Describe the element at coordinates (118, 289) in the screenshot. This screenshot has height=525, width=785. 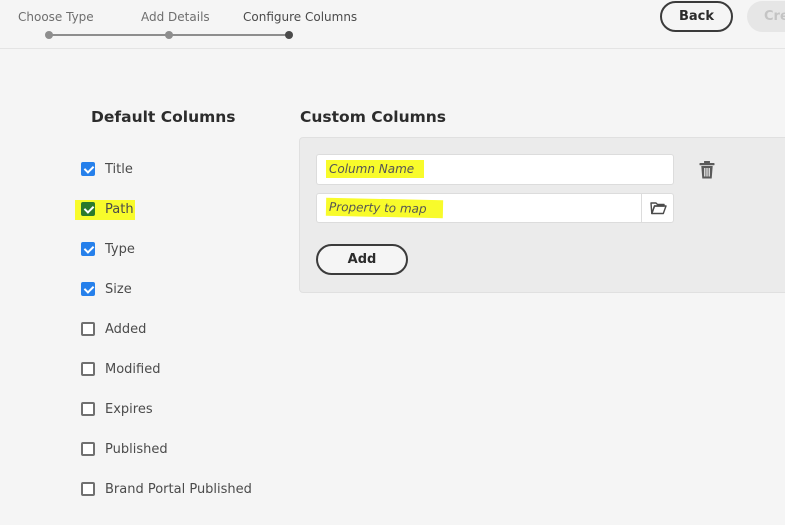
I see `checkbox-label: Size` at that location.